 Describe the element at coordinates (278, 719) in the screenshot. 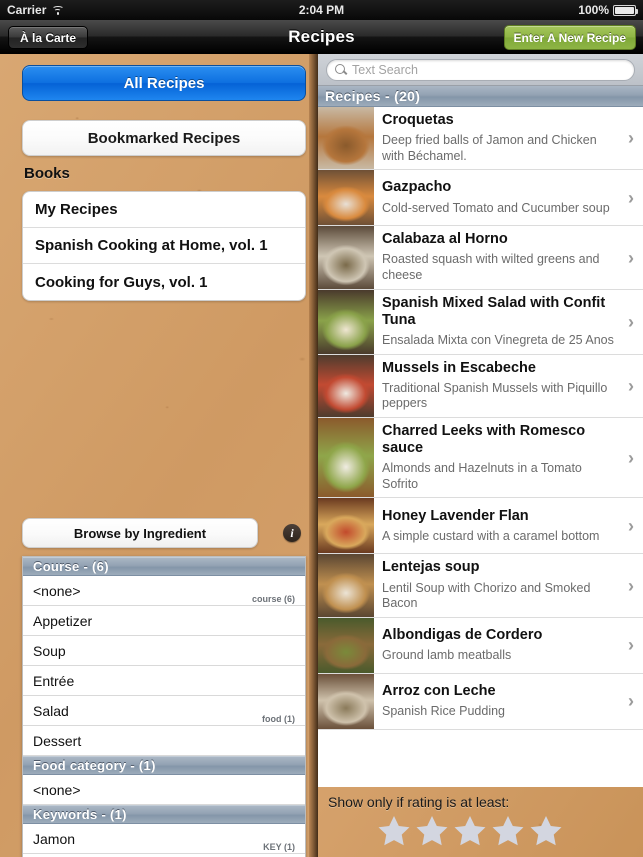

I see `filter-row-badge: food (1)` at that location.